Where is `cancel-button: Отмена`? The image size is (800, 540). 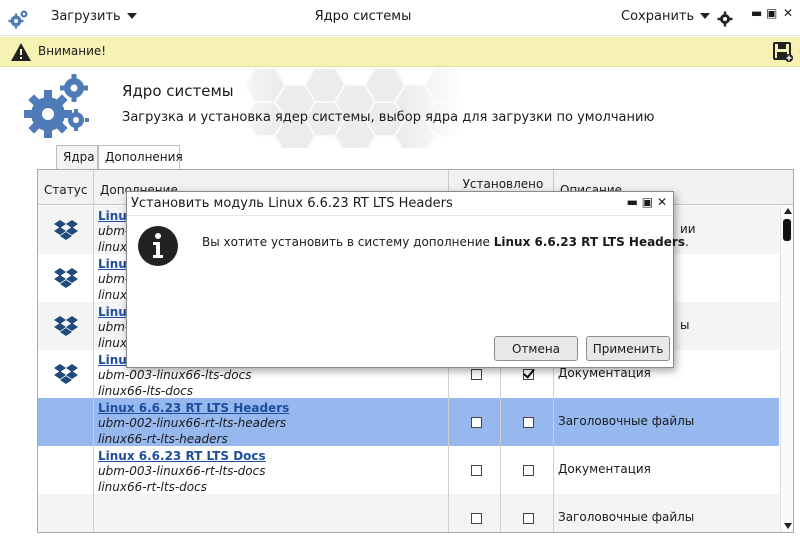
cancel-button: Отмена is located at coordinates (536, 348).